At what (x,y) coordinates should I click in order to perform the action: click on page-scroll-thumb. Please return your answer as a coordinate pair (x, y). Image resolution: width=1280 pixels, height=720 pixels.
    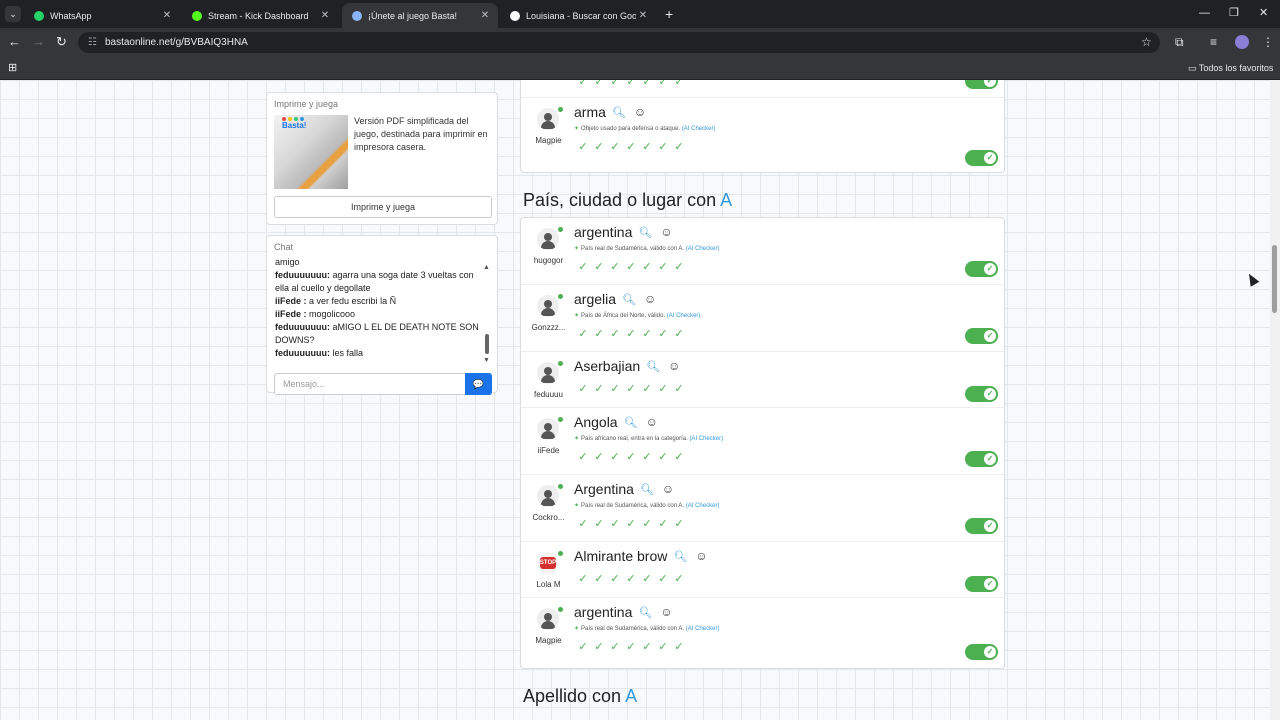
    Looking at the image, I should click on (1274, 279).